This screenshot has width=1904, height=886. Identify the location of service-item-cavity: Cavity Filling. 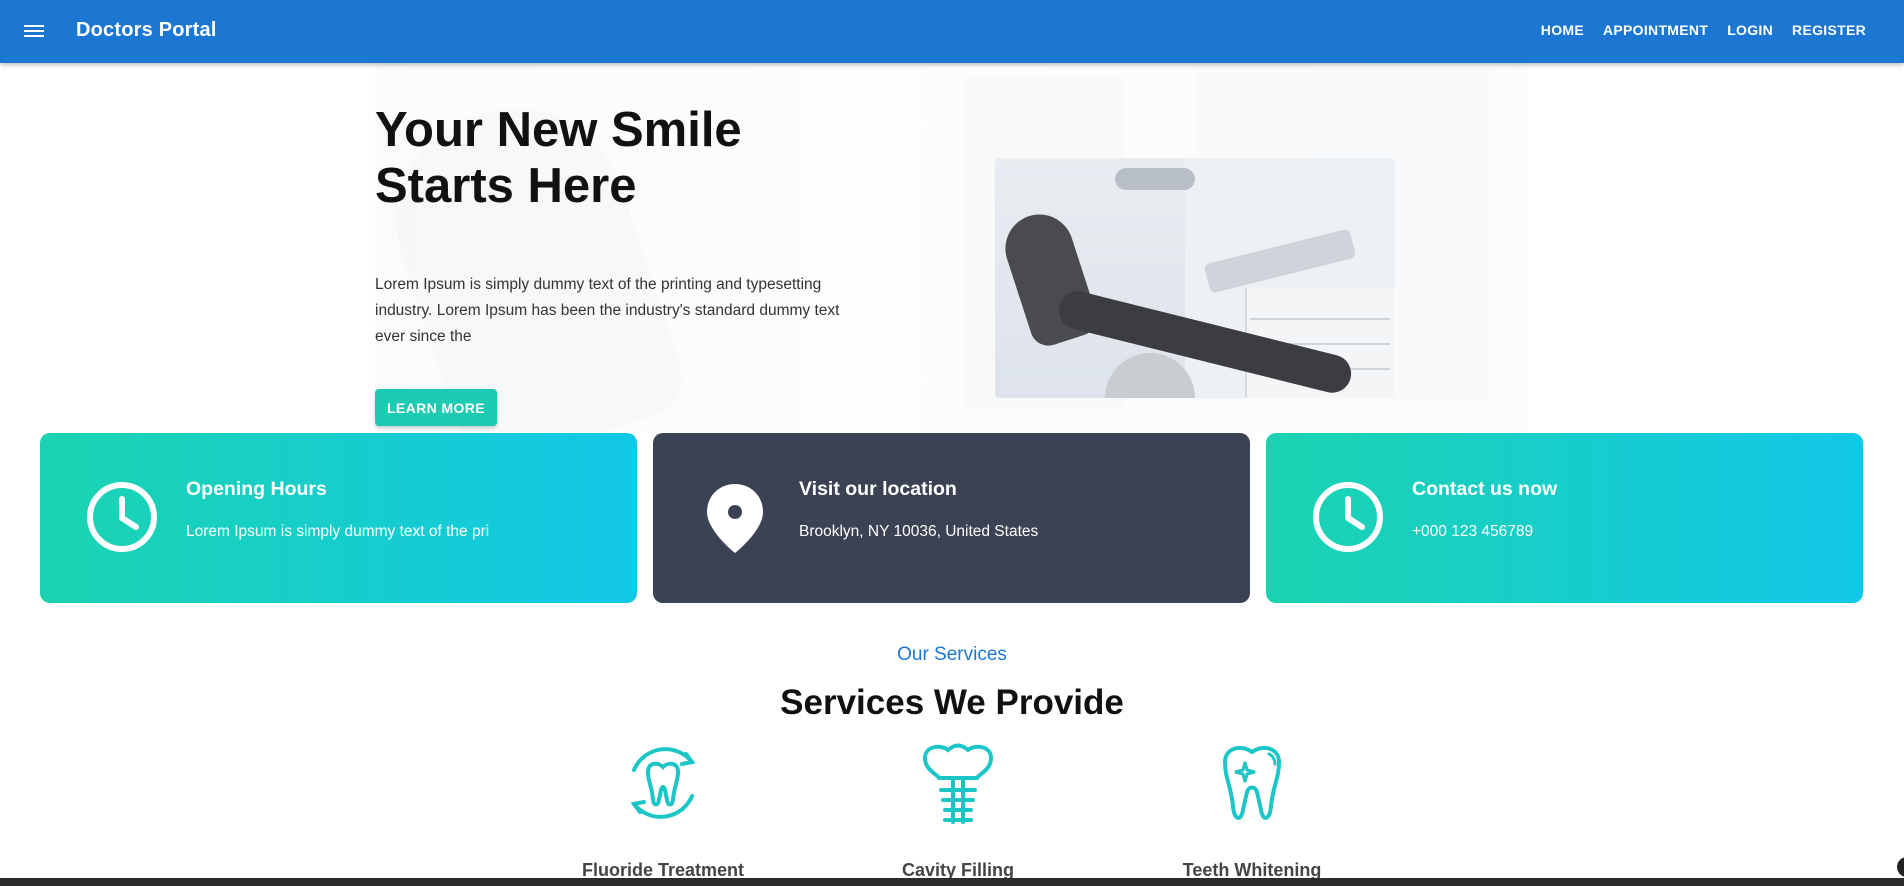
(958, 810).